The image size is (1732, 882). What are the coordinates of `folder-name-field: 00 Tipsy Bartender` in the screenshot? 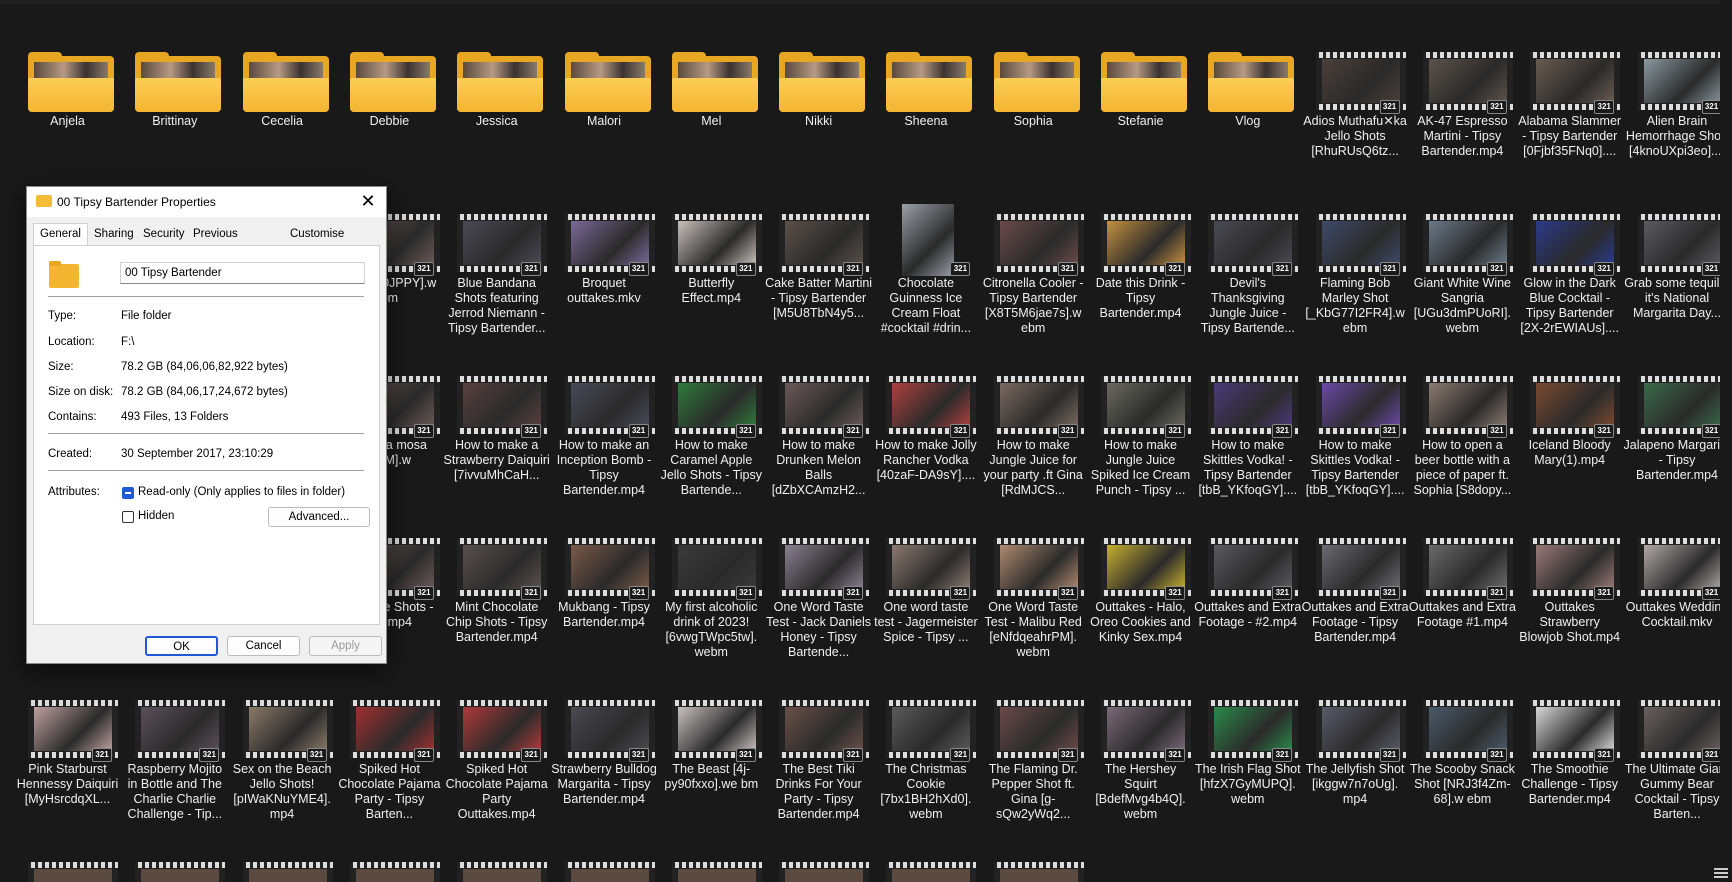 It's located at (242, 273).